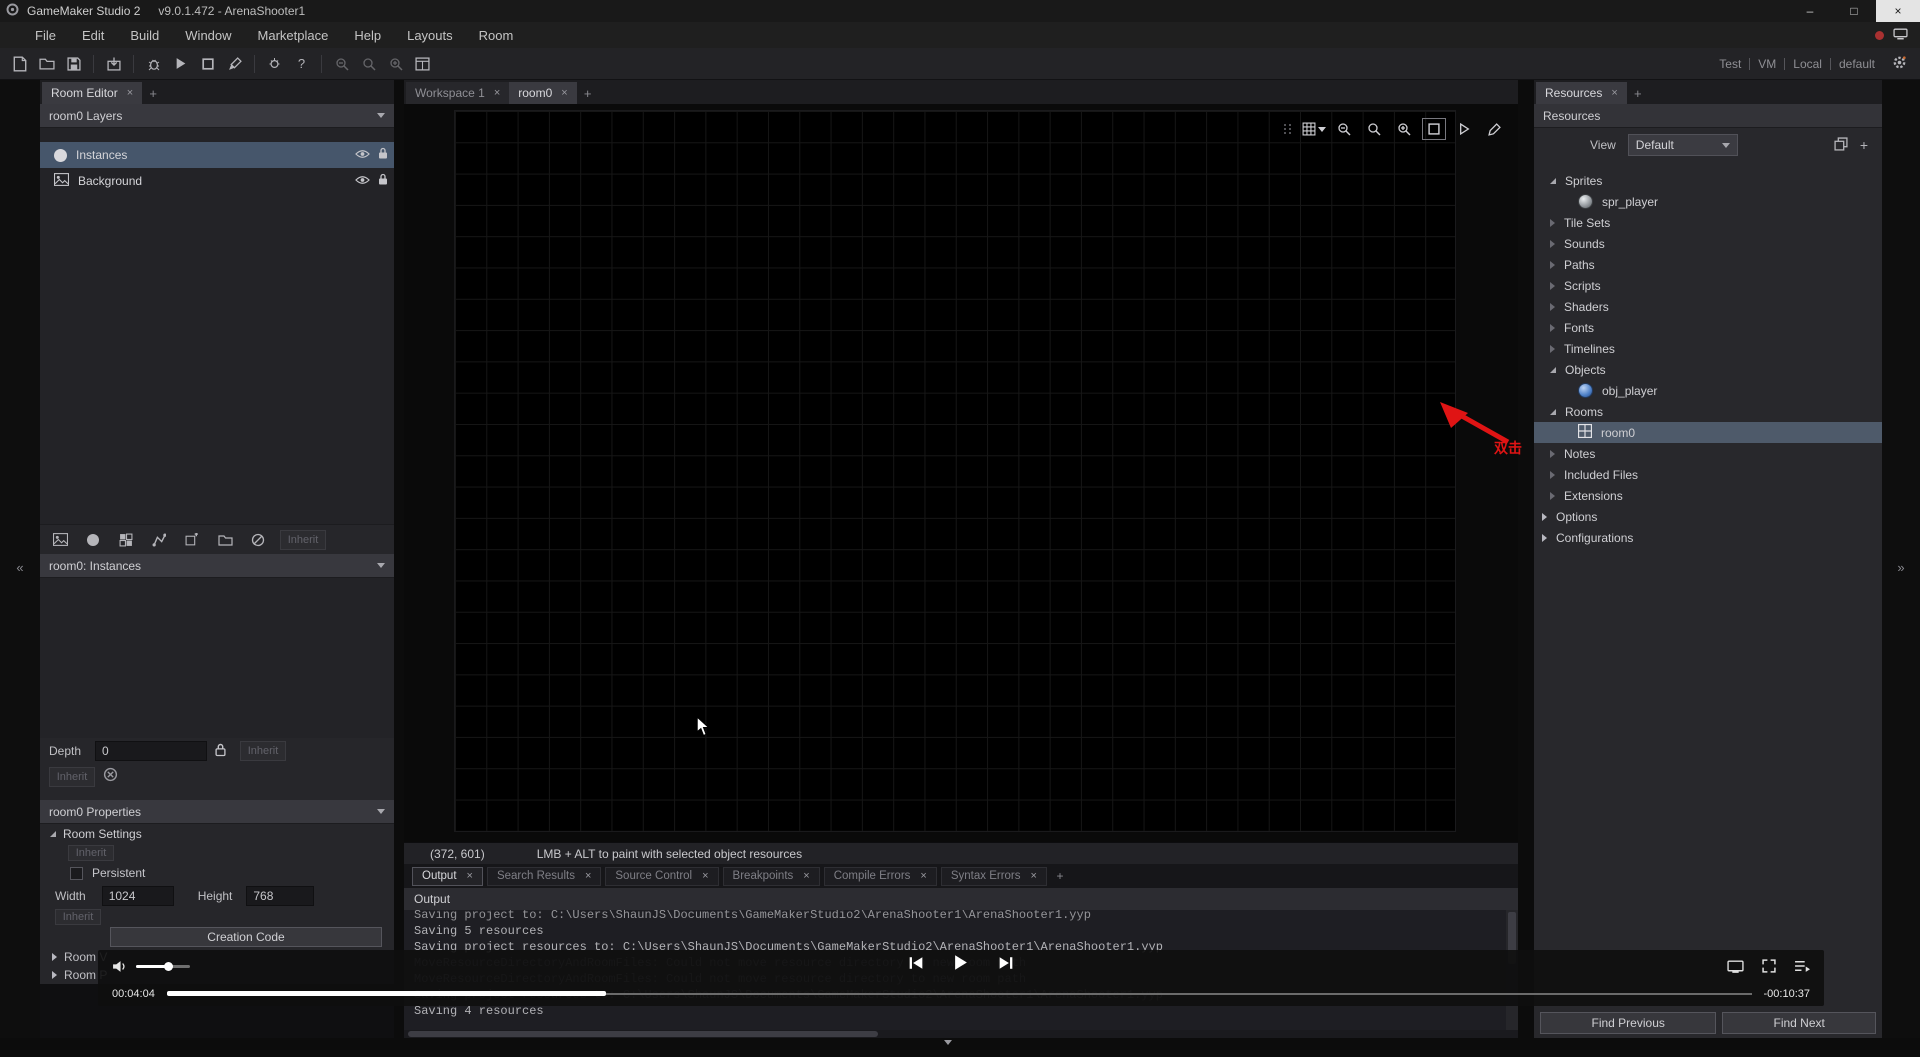 This screenshot has height=1057, width=1920. Describe the element at coordinates (60, 540) in the screenshot. I see `new-background-layer-icon` at that location.